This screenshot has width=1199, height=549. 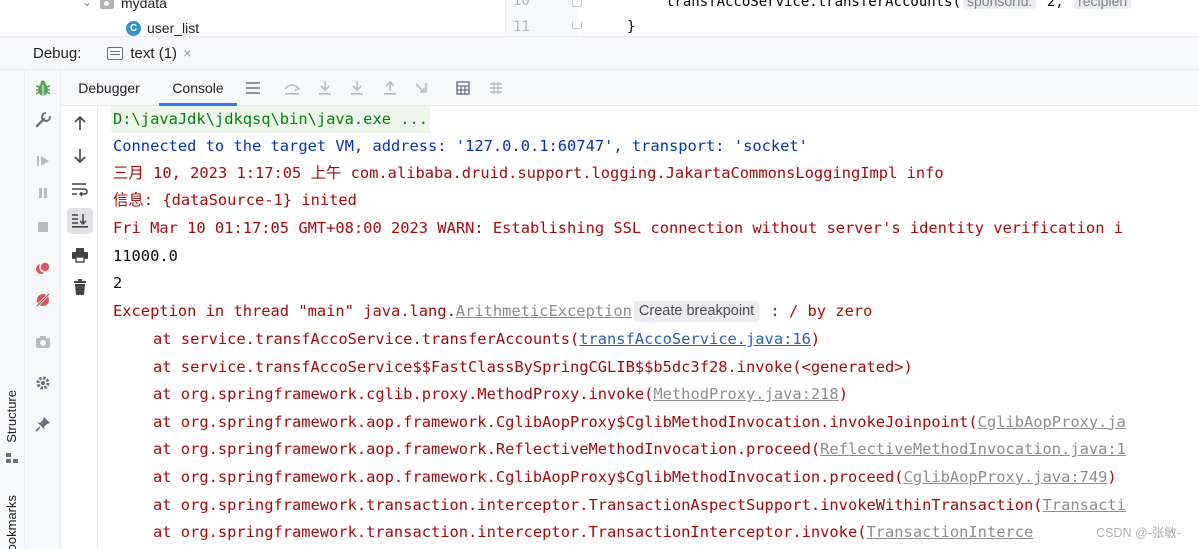 What do you see at coordinates (1084, 505) in the screenshot?
I see `stack-frame-source-link: Transacti` at bounding box center [1084, 505].